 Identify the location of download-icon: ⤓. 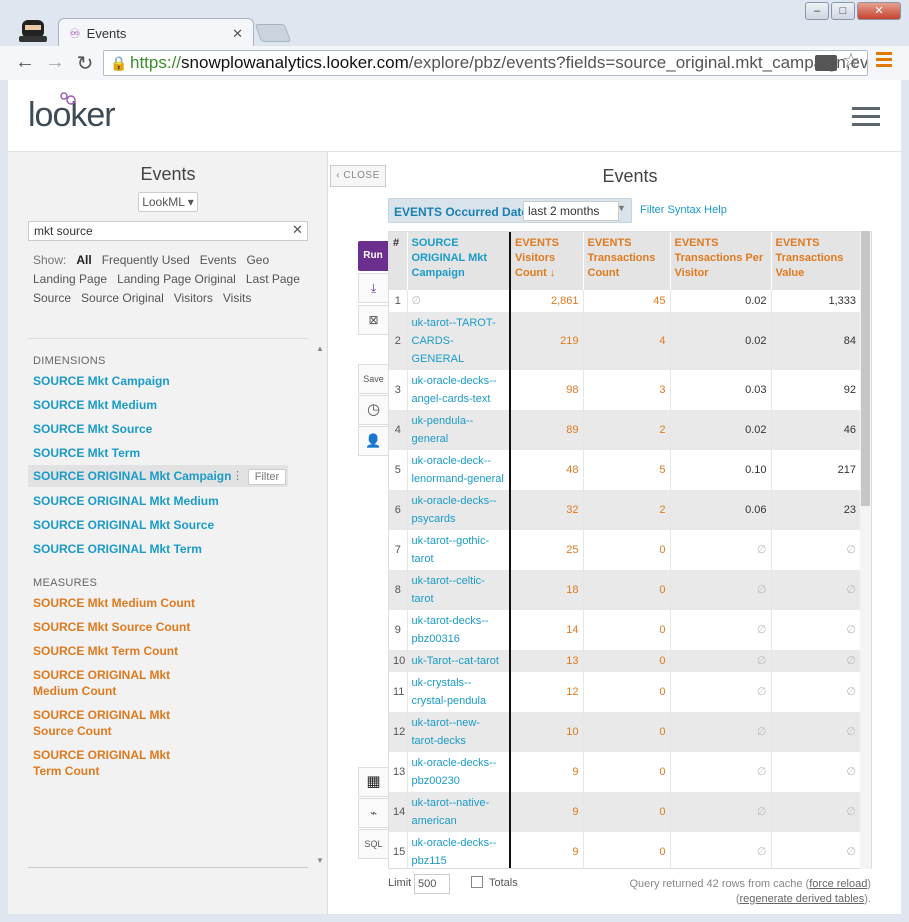
(373, 288).